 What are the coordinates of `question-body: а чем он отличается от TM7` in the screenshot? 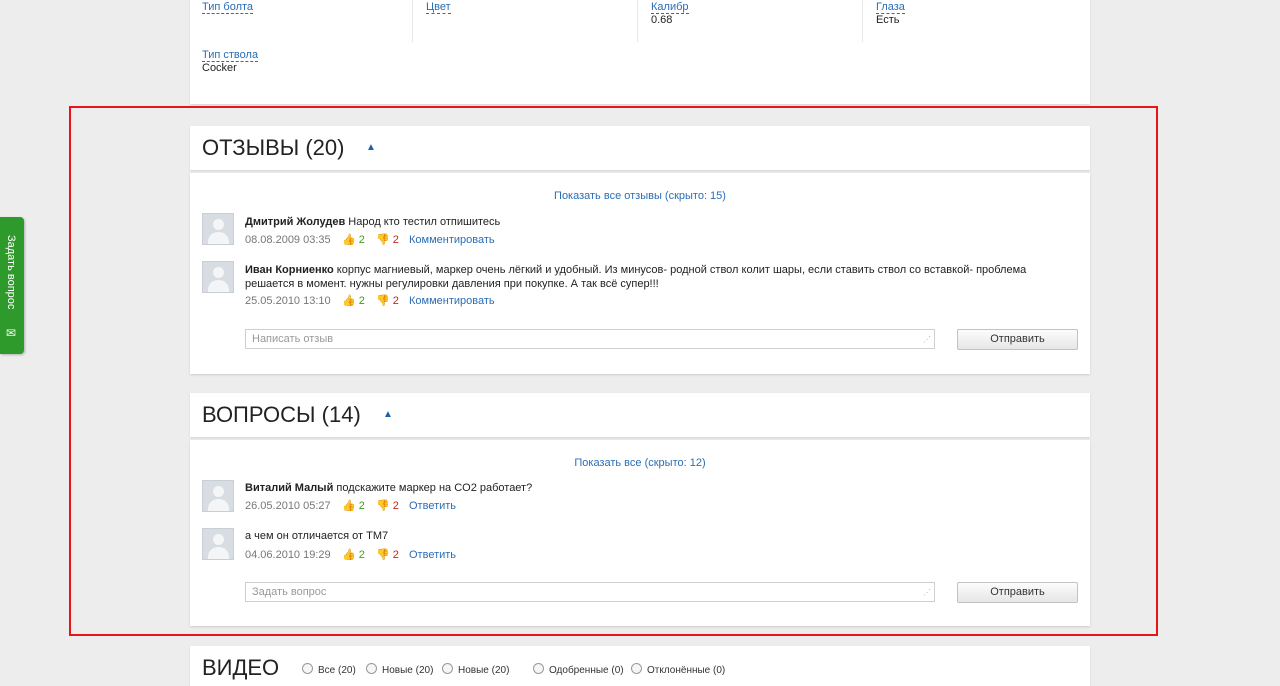 It's located at (317, 536).